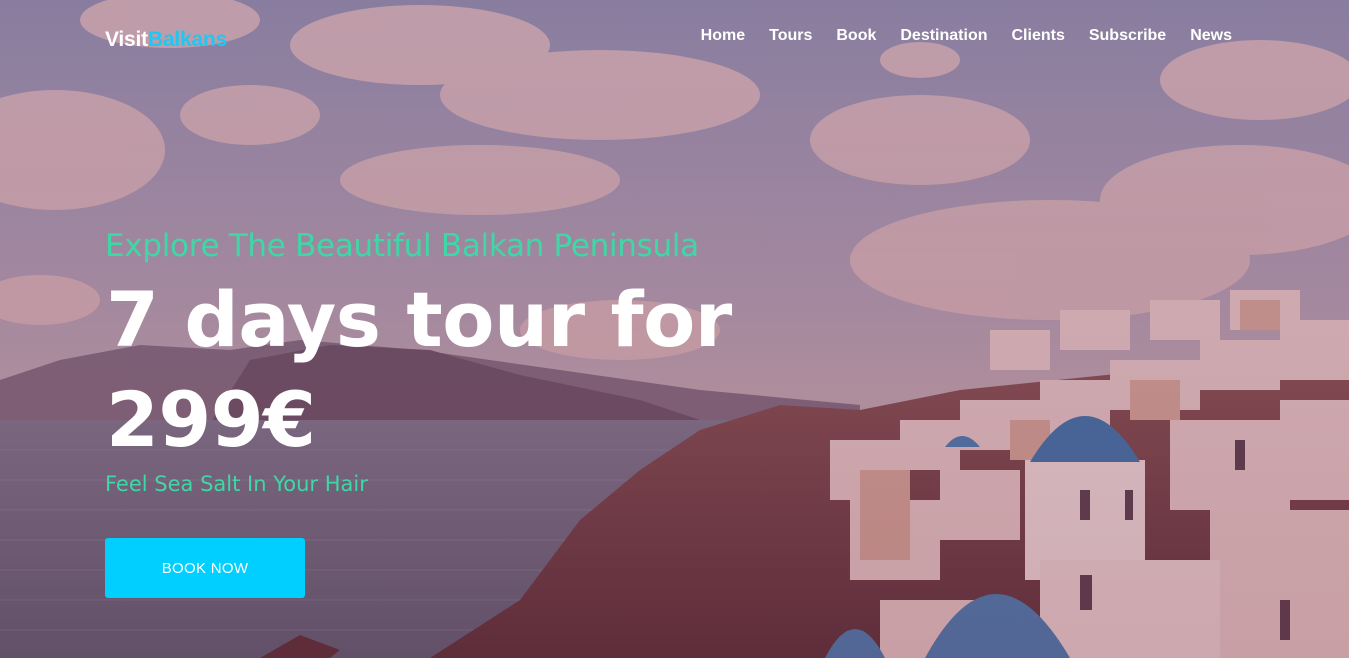 Image resolution: width=1349 pixels, height=658 pixels. What do you see at coordinates (1127, 36) in the screenshot?
I see `nav-item-subscribe: Subscribe` at bounding box center [1127, 36].